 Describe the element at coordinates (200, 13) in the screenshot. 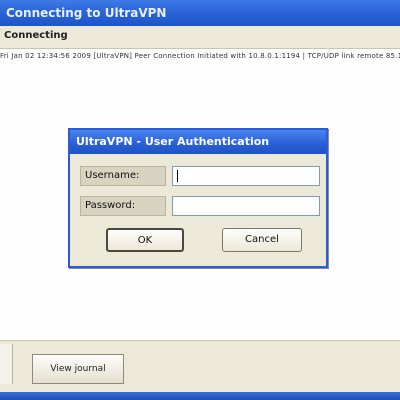

I see `window-titlebar: Connecting to UltraVPN` at that location.